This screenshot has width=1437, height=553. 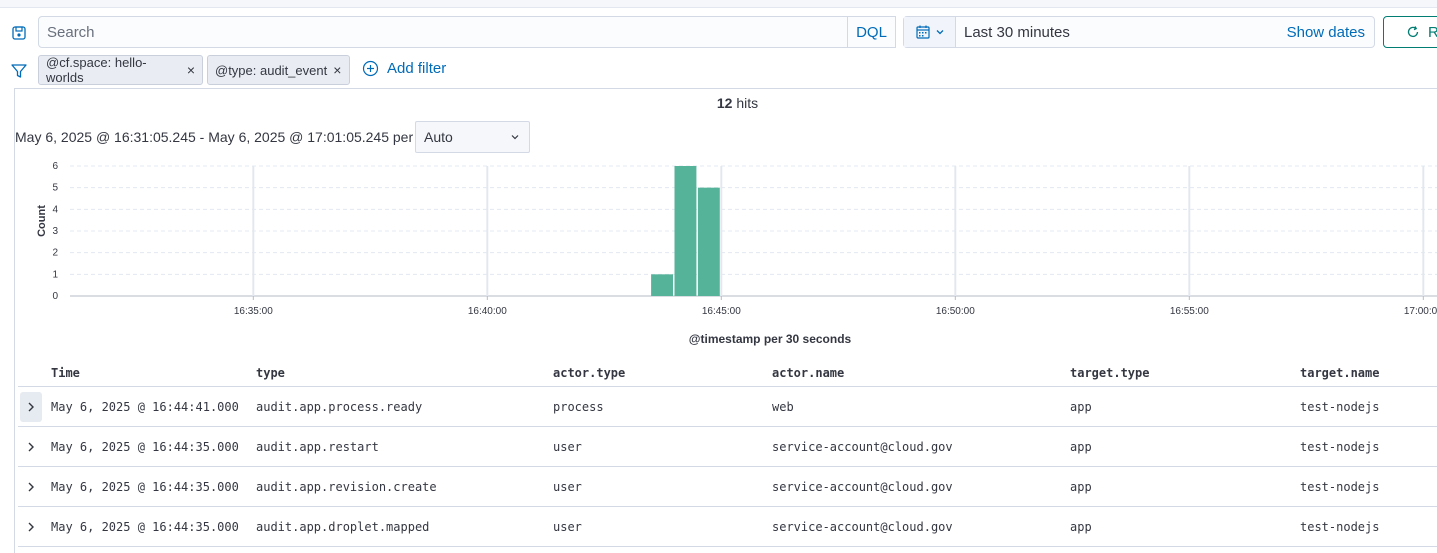 What do you see at coordinates (55, 296) in the screenshot?
I see `y-tick-label: 0` at bounding box center [55, 296].